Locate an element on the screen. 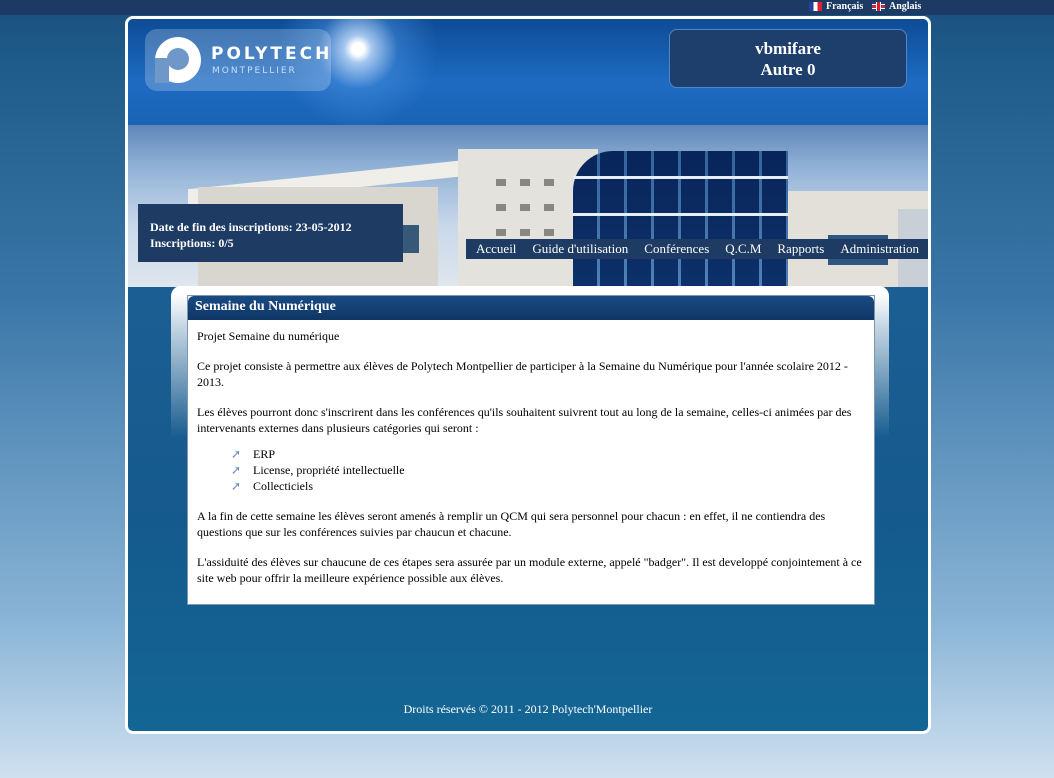 Image resolution: width=1054 pixels, height=778 pixels. user-box: vbmifare Autre 0 is located at coordinates (788, 58).